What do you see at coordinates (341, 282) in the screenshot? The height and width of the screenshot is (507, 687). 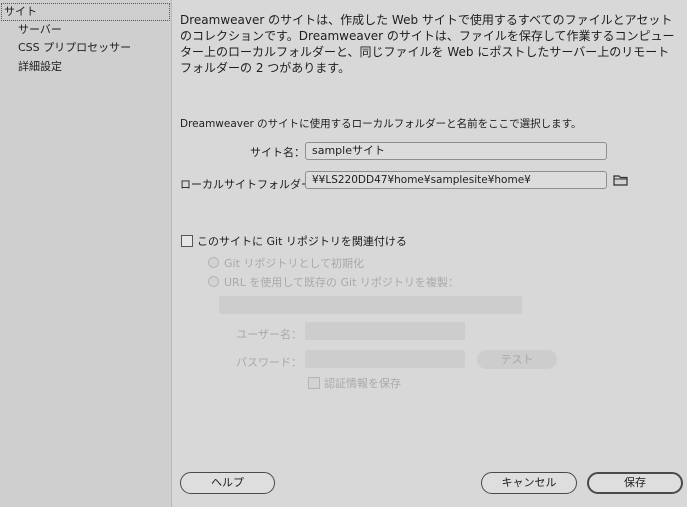 I see `git-clone-label: URL を使用して既存の Git リポジトリを複製：` at bounding box center [341, 282].